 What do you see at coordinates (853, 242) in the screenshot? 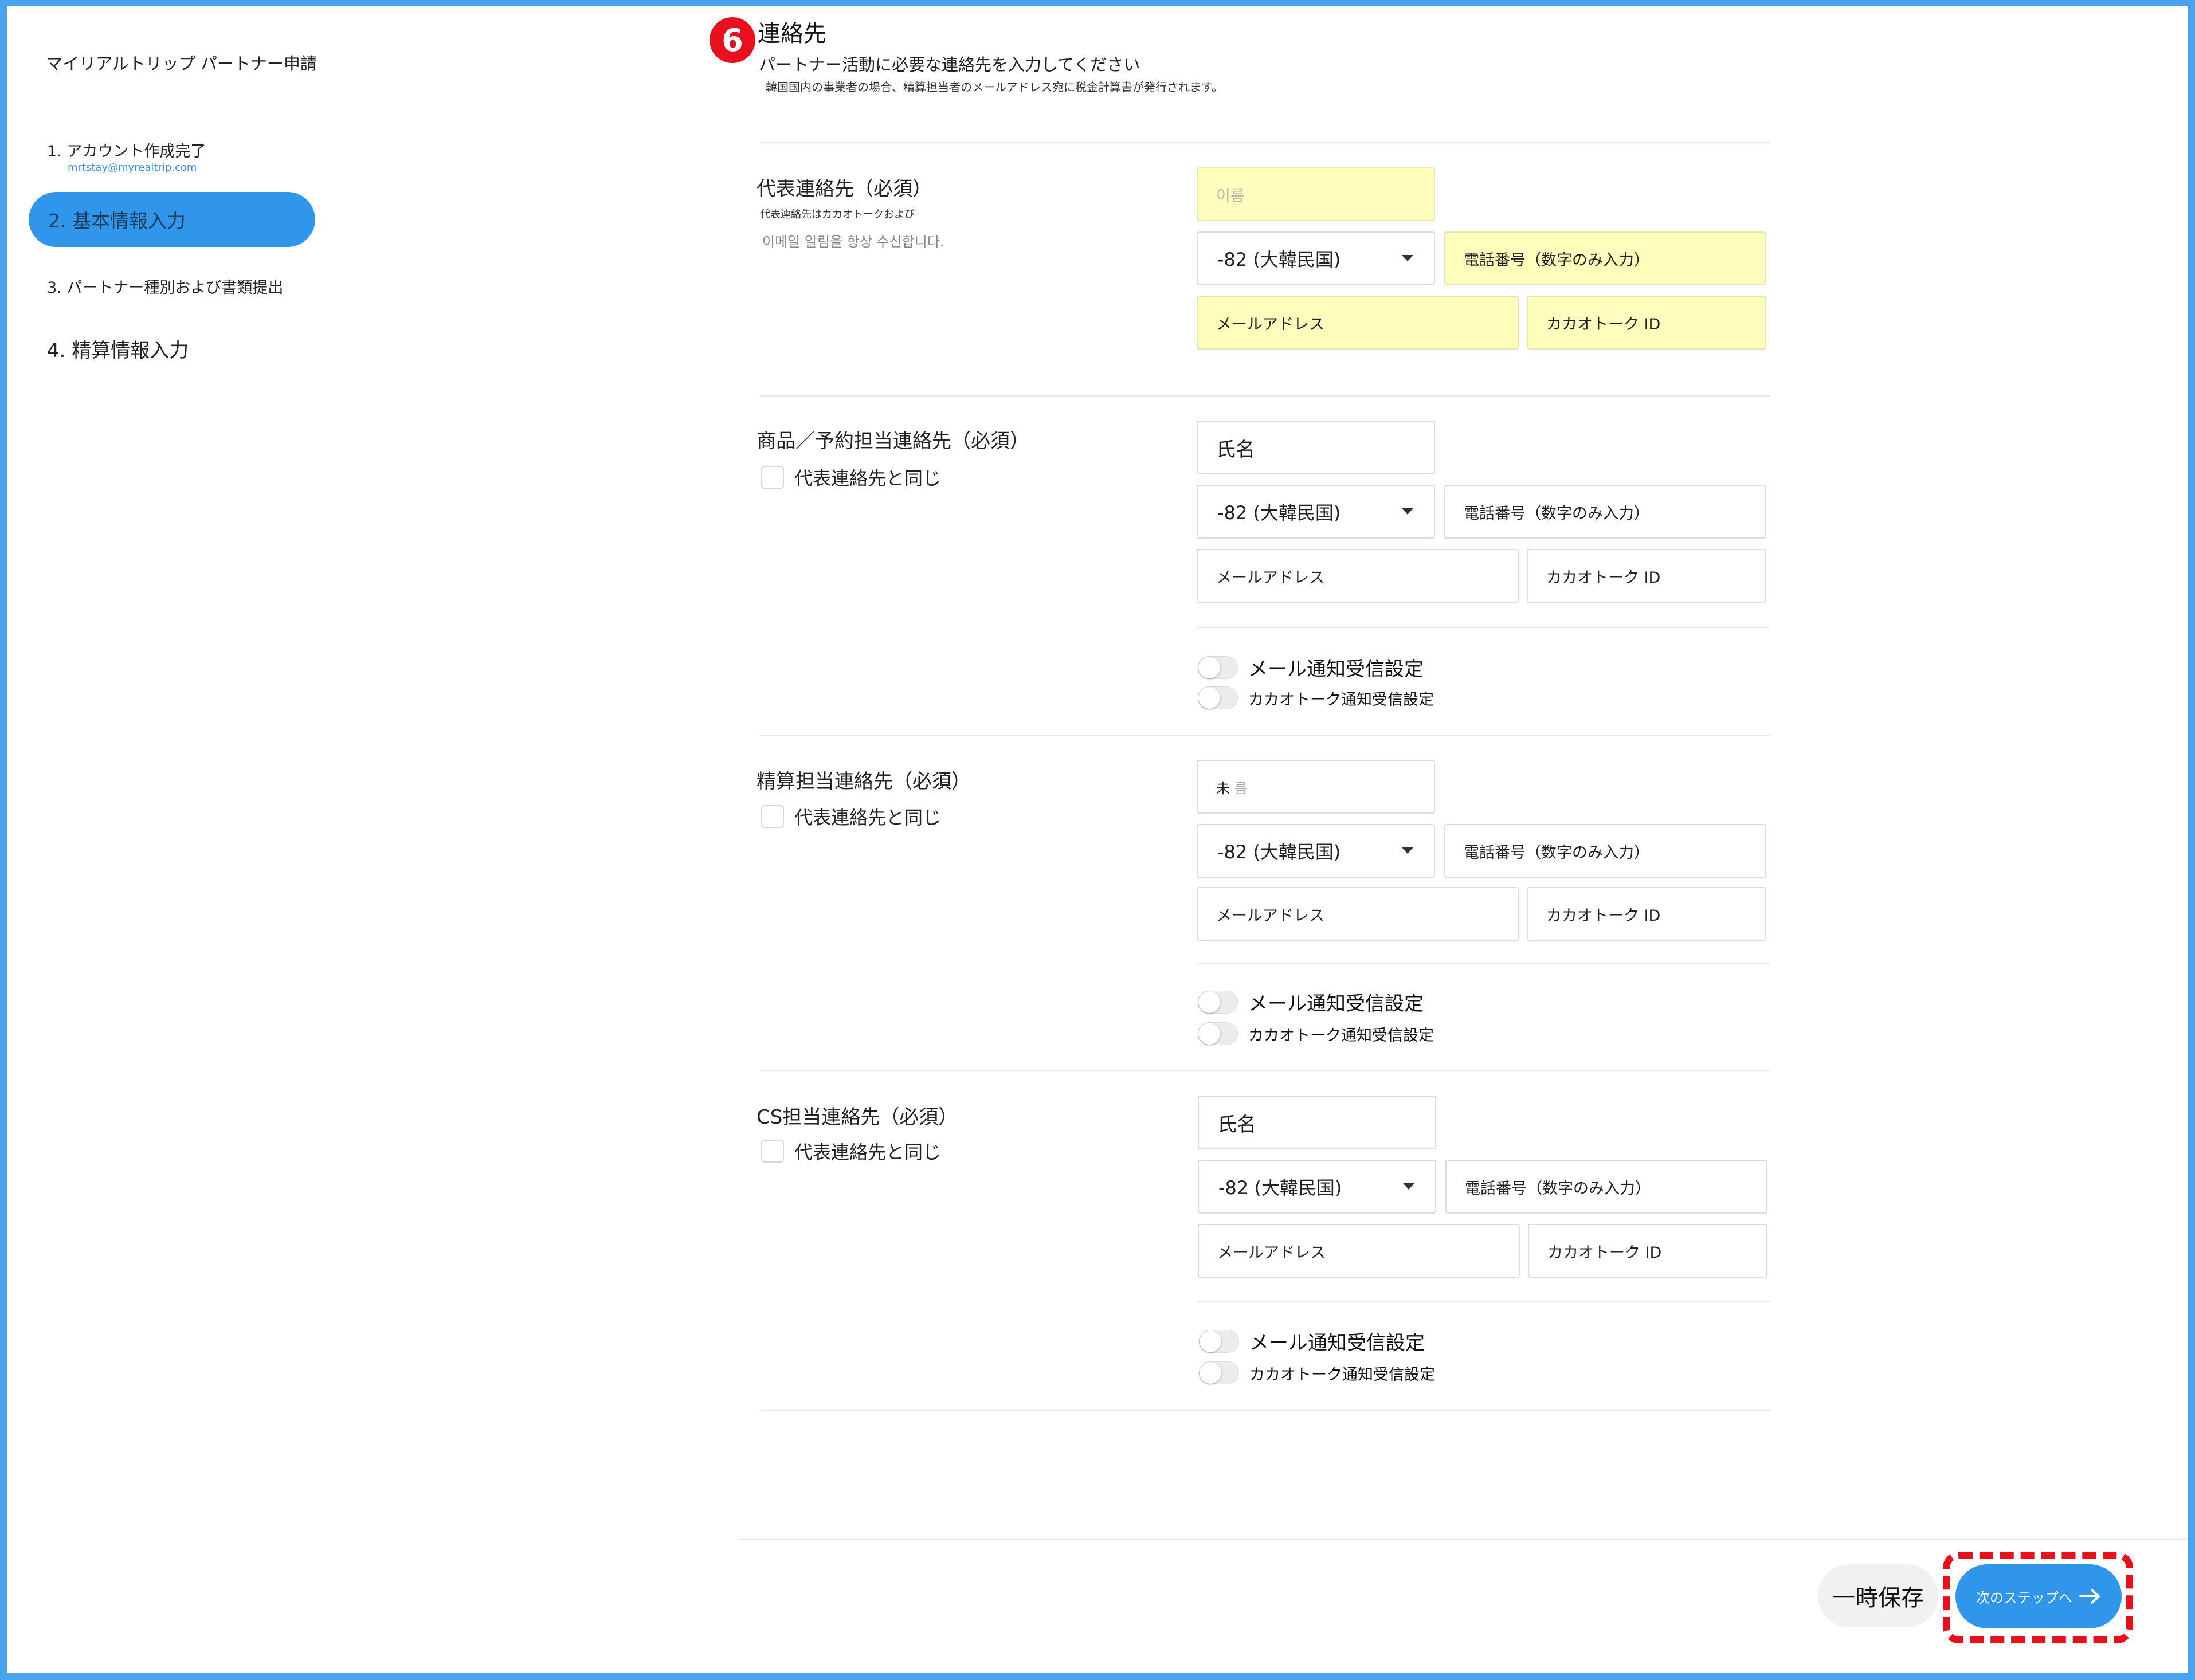
I see `main-contact-note-2: 이메일 알림을 항상 수신합니다.` at bounding box center [853, 242].